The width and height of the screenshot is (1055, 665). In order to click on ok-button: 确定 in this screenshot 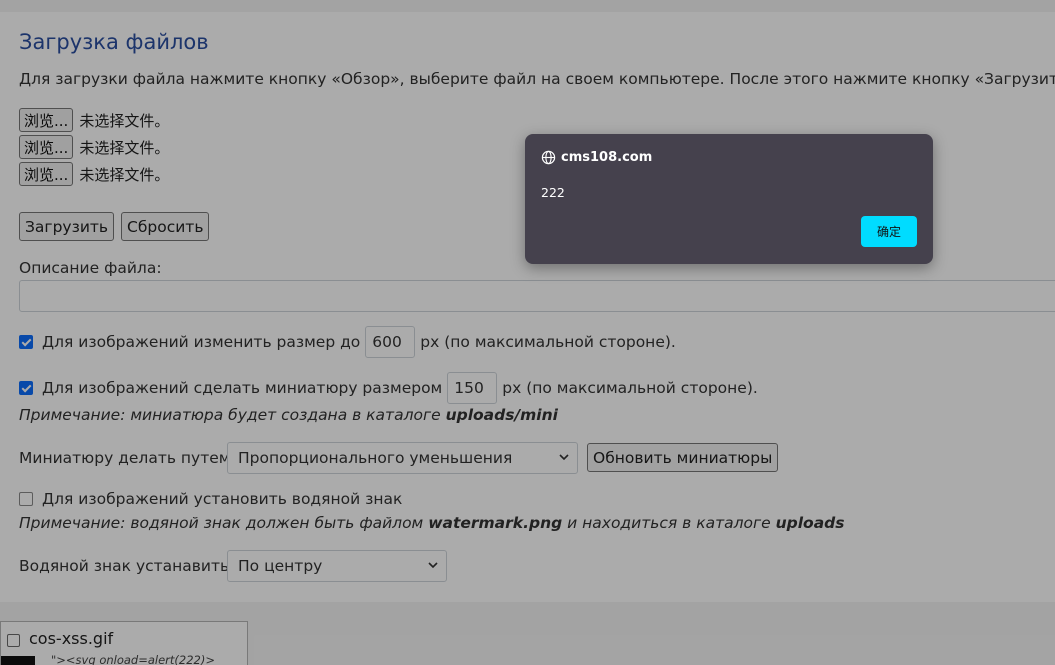, I will do `click(889, 231)`.